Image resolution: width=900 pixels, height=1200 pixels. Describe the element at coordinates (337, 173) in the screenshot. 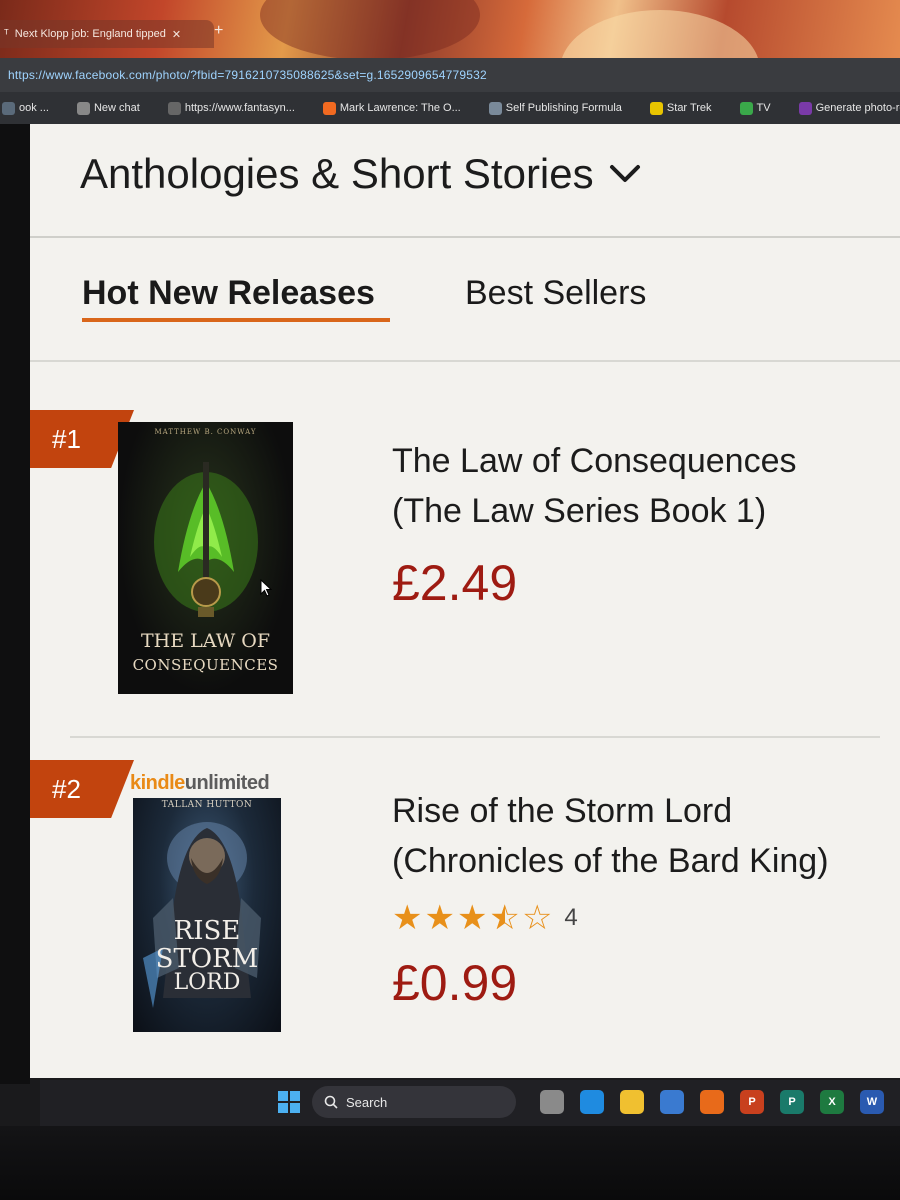

I see `category-title: Anthologies & Short Stories` at that location.